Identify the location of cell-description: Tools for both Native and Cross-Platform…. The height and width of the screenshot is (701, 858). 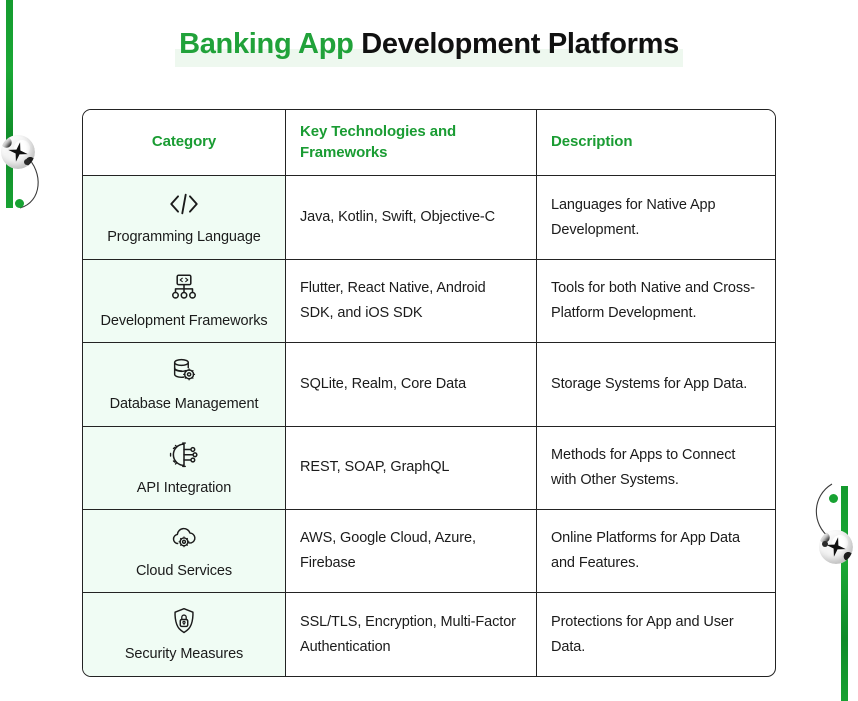
(656, 301).